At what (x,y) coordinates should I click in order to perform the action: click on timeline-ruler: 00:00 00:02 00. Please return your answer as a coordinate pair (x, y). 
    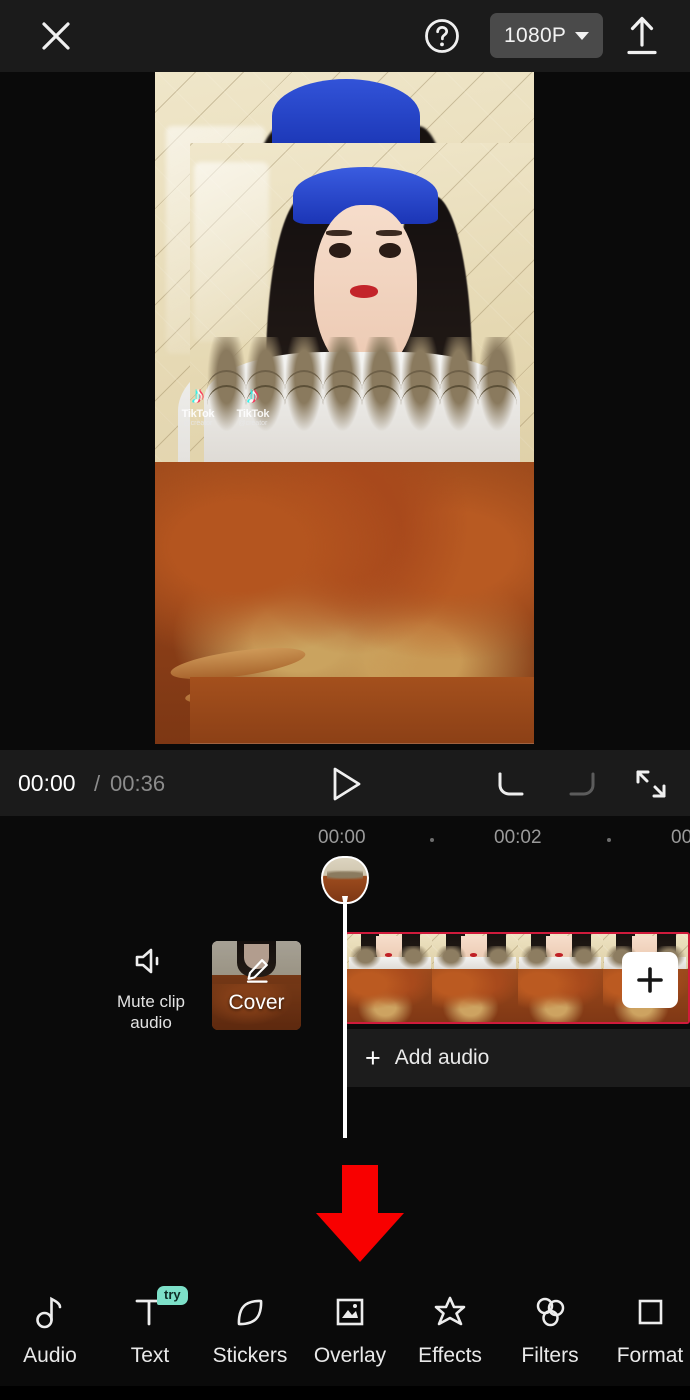
    Looking at the image, I should click on (345, 838).